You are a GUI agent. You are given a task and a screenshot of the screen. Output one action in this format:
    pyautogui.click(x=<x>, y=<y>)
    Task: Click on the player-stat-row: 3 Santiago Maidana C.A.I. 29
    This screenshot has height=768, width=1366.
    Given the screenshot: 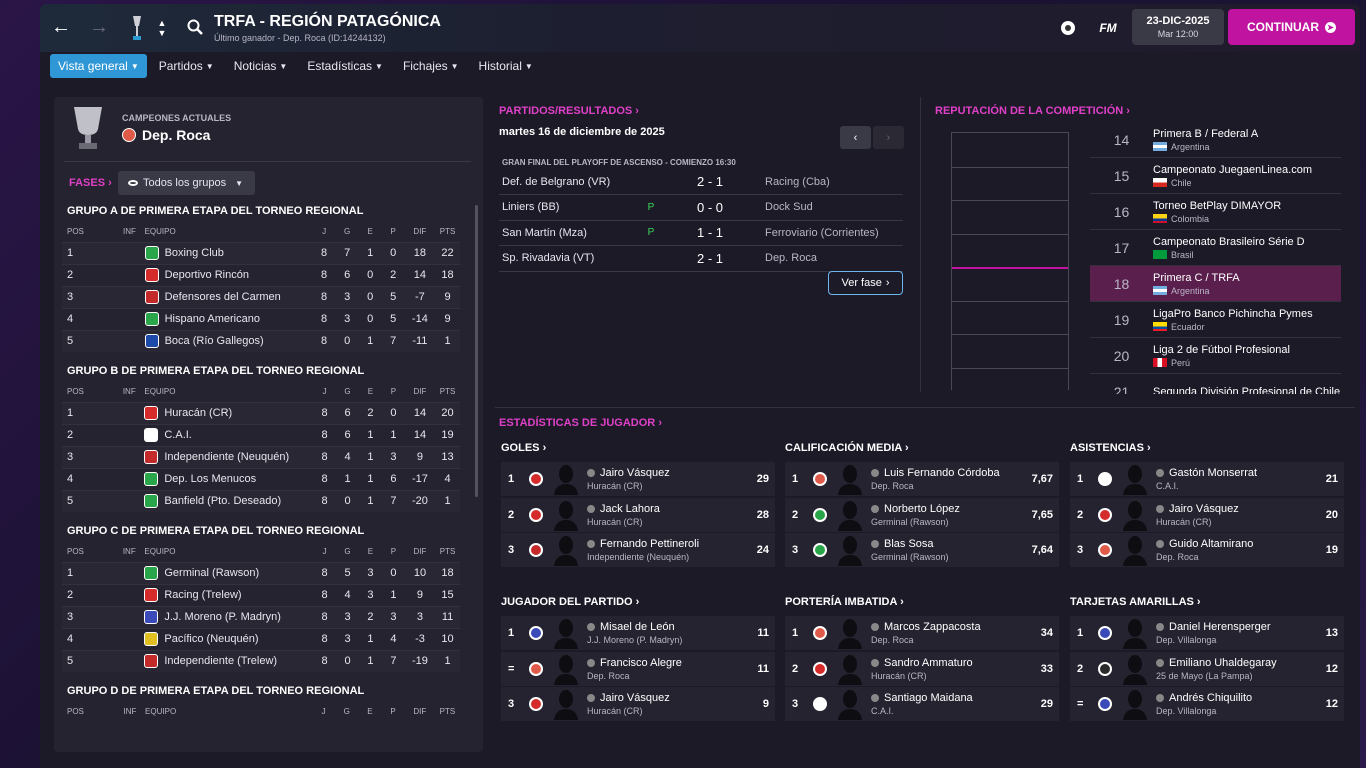 What is the action you would take?
    pyautogui.click(x=922, y=704)
    